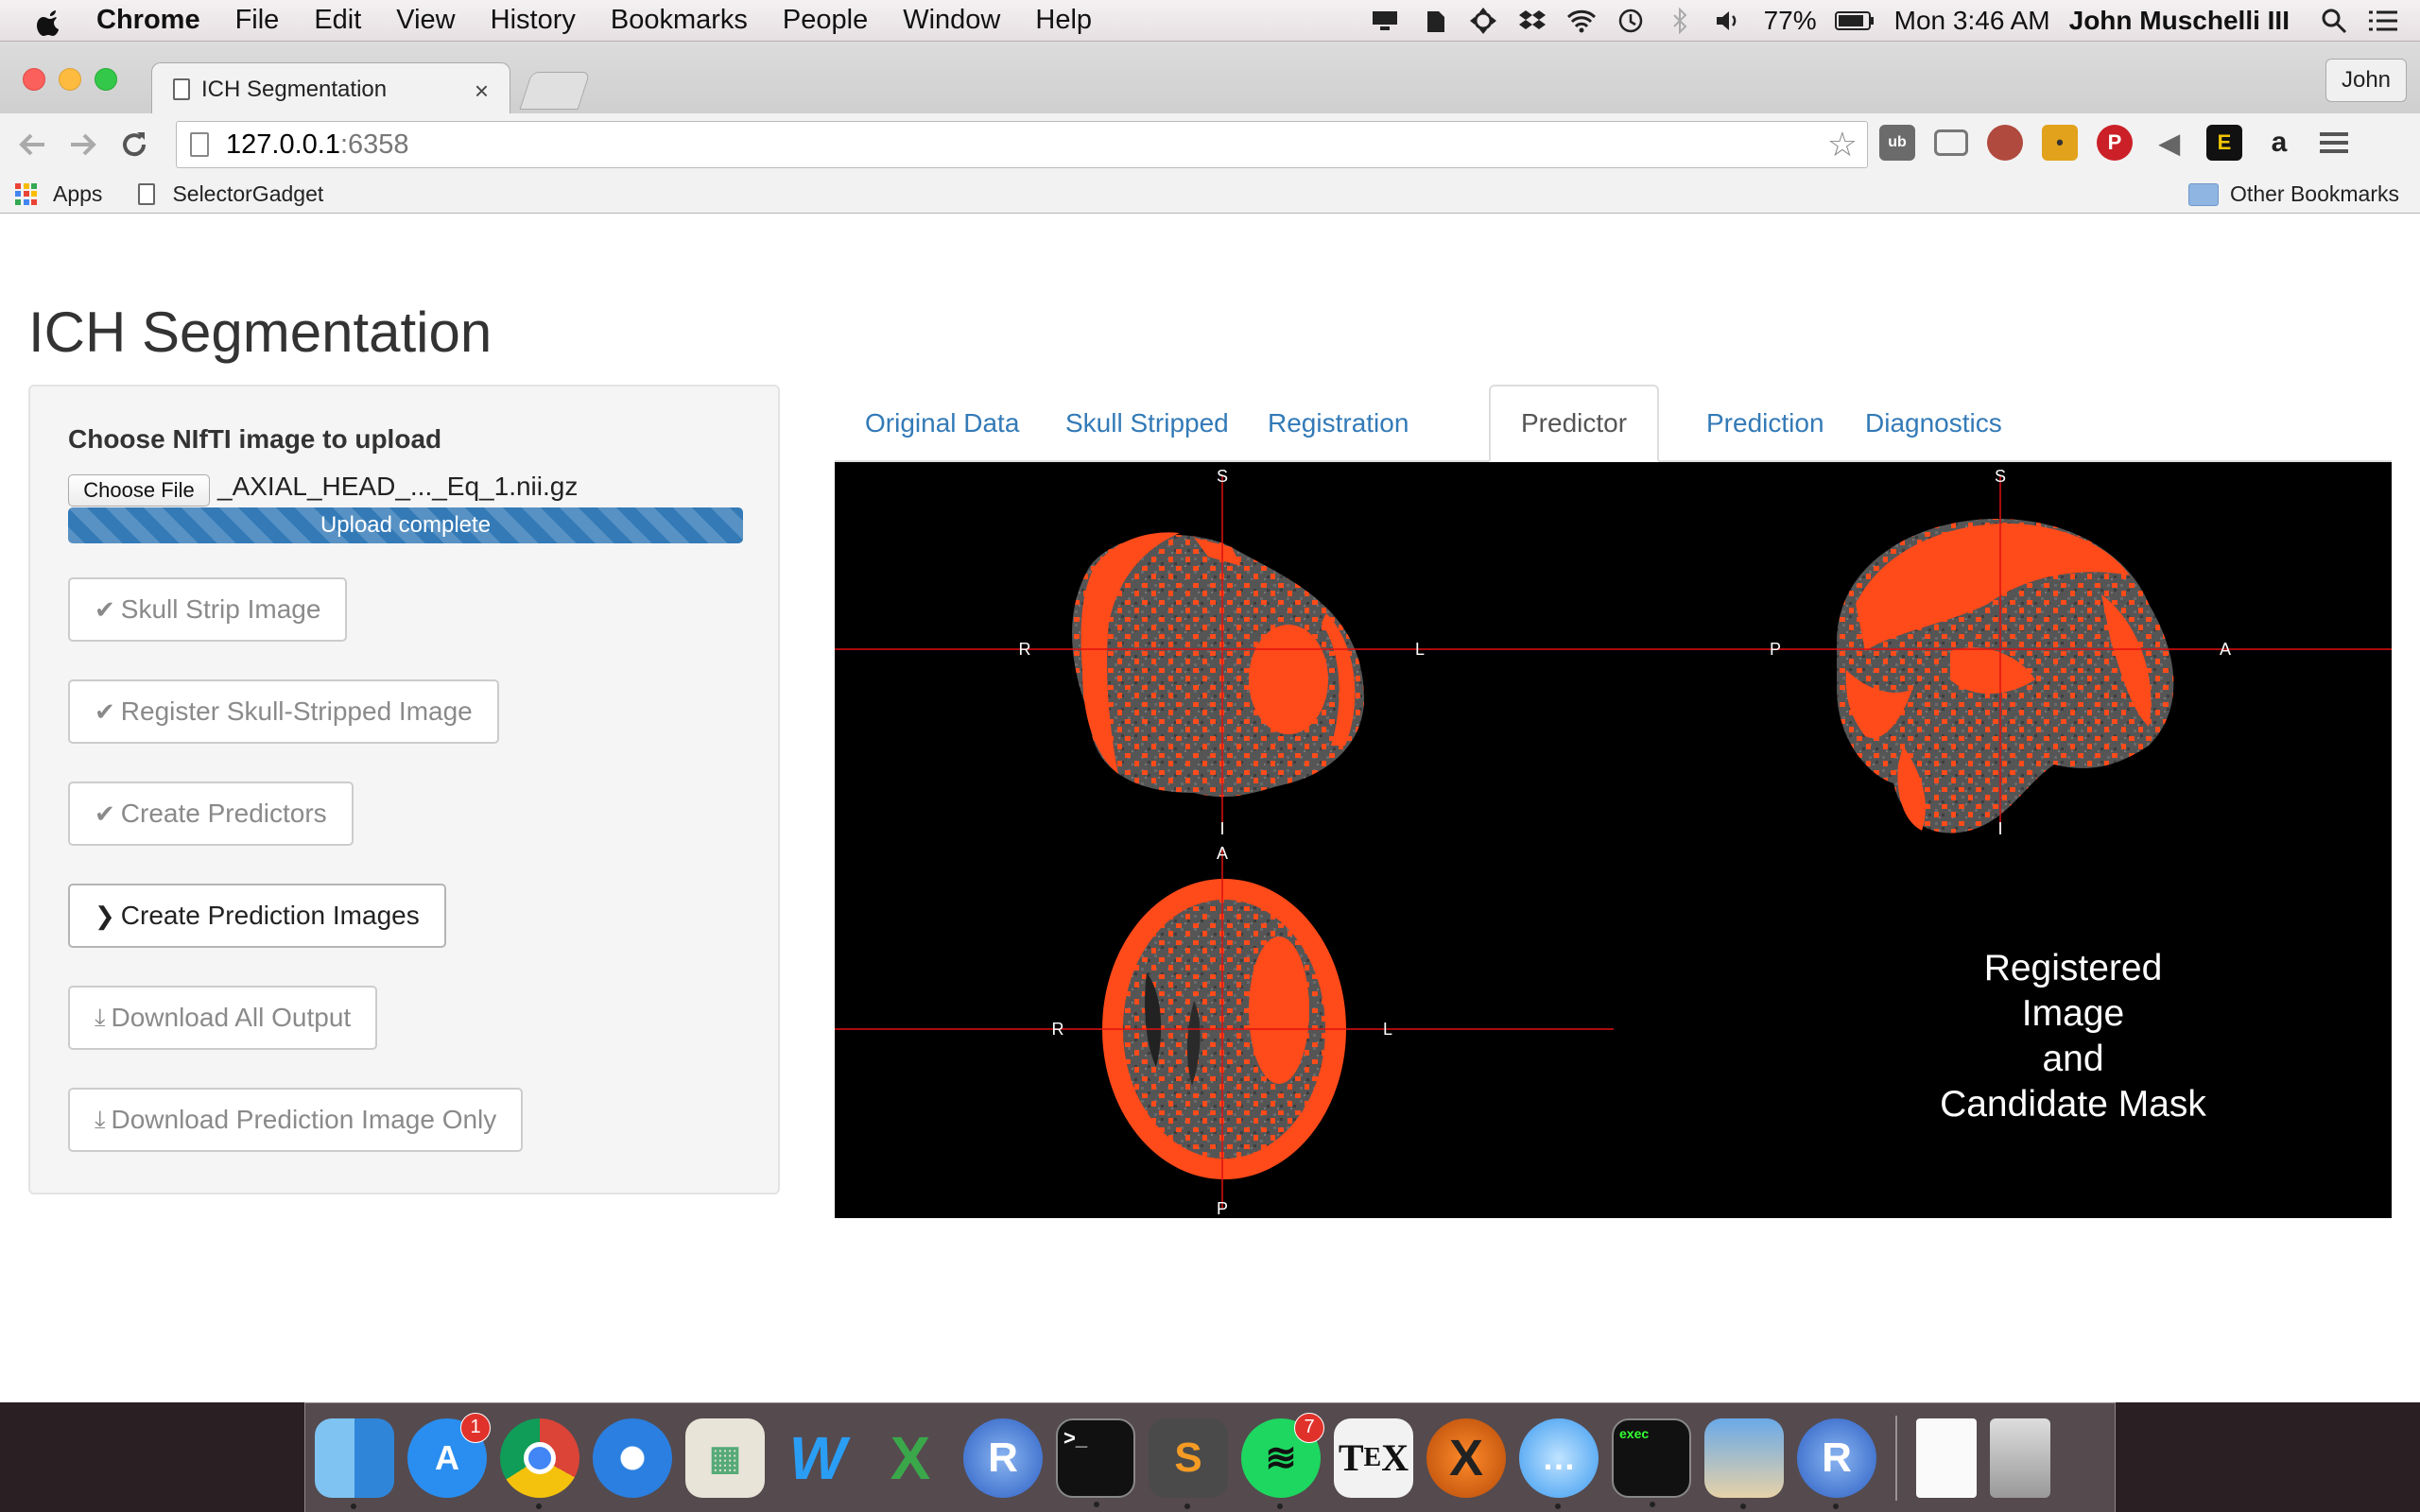 Image resolution: width=2420 pixels, height=1512 pixels. I want to click on bluetooth-icon, so click(1680, 21).